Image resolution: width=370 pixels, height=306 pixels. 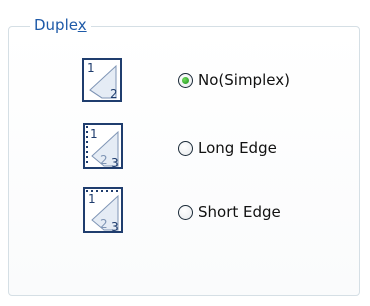 I want to click on radio-option-no-simplex: No(Simplex), so click(x=234, y=80).